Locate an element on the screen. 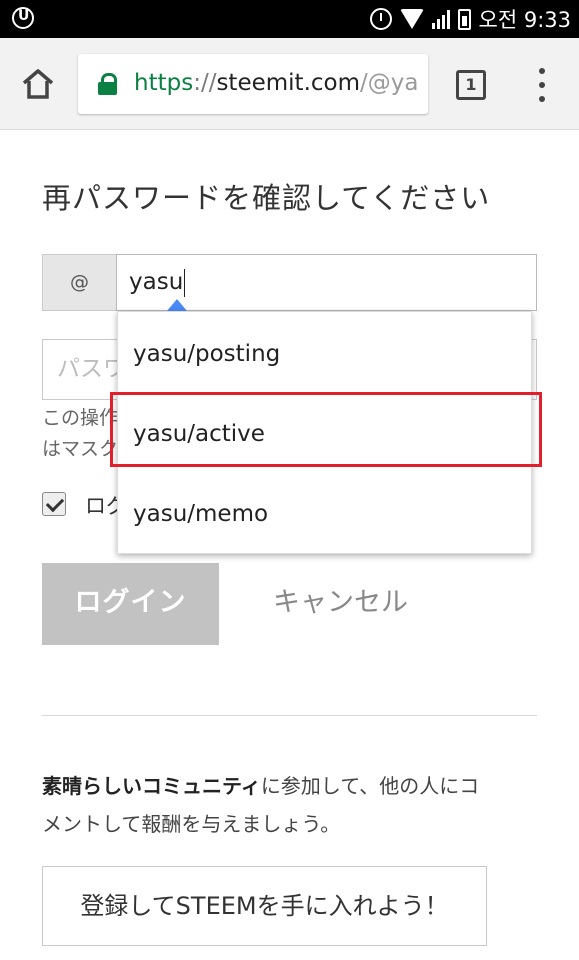  dropdown-pointer-icon is located at coordinates (177, 305).